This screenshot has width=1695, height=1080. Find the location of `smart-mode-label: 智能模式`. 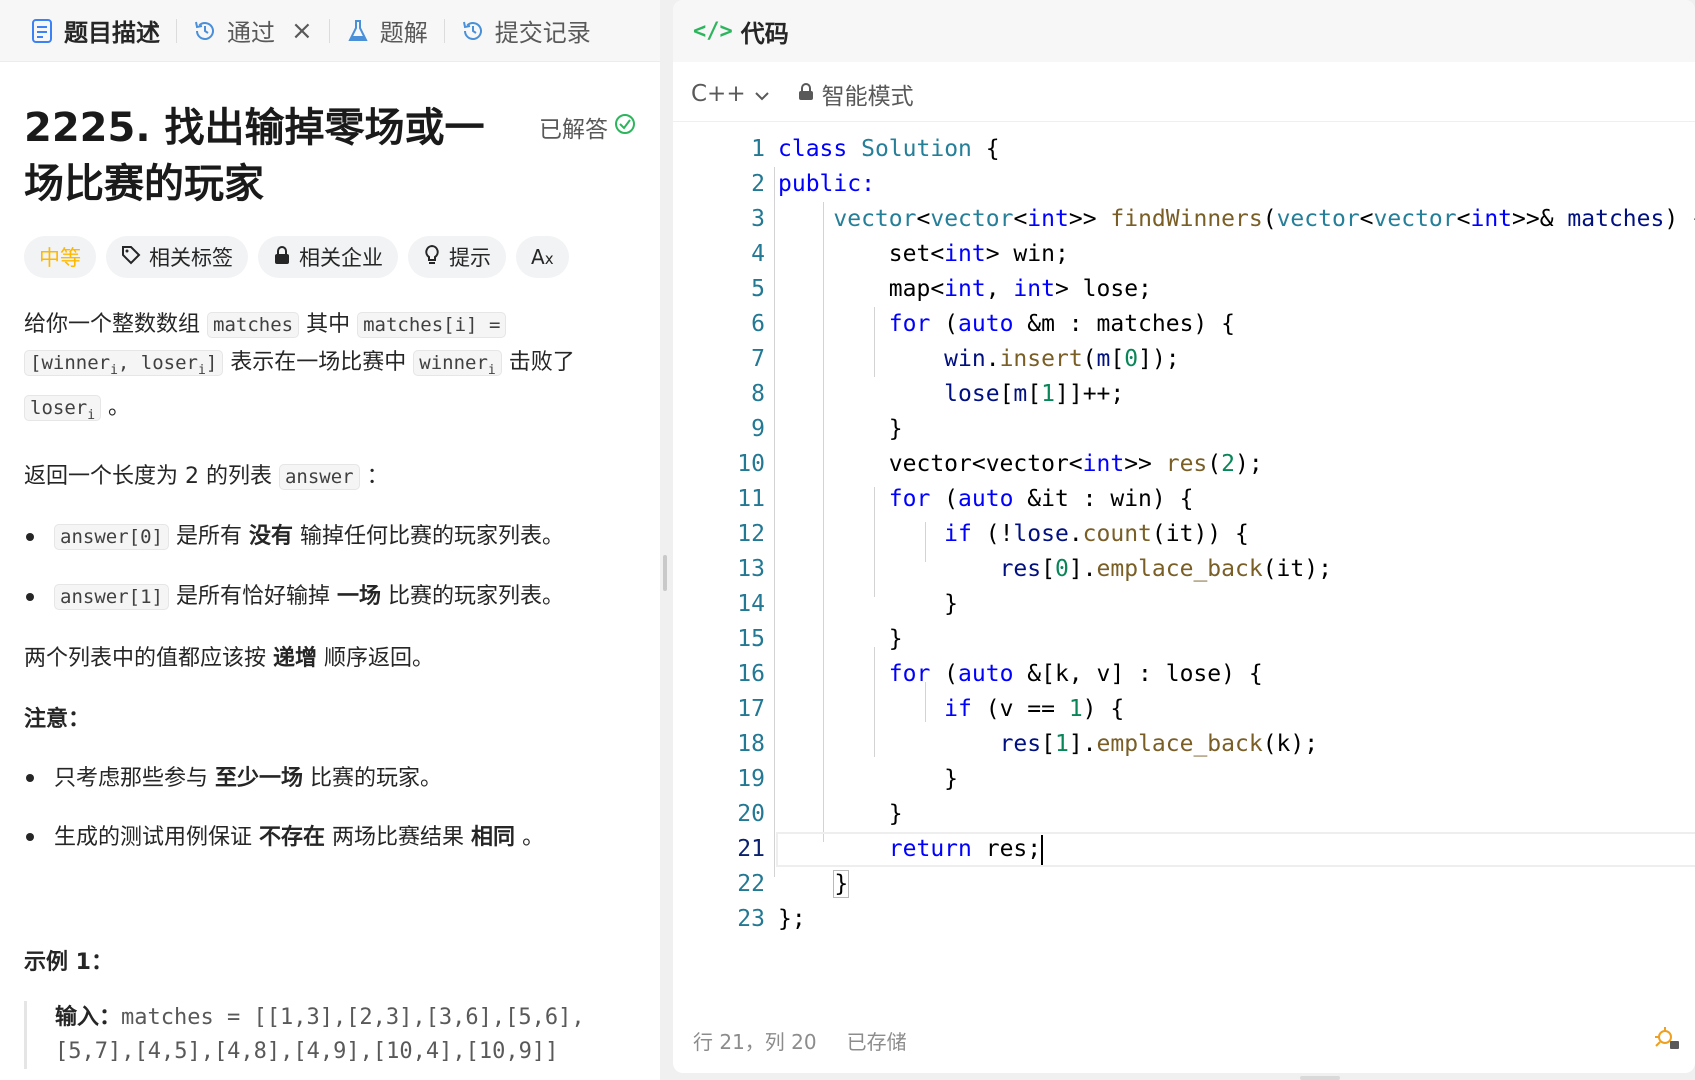

smart-mode-label: 智能模式 is located at coordinates (867, 96).